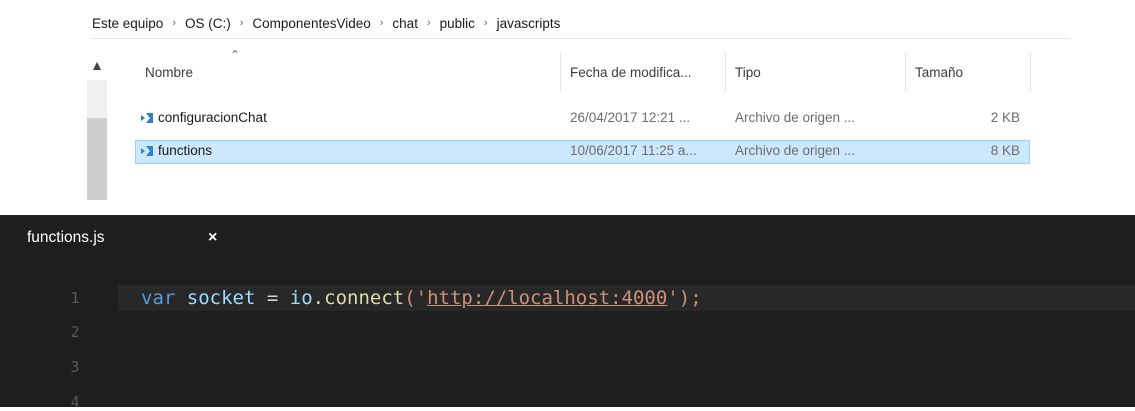 The width and height of the screenshot is (1135, 411). Describe the element at coordinates (748, 72) in the screenshot. I see `column-header-type-label: Tipo` at that location.